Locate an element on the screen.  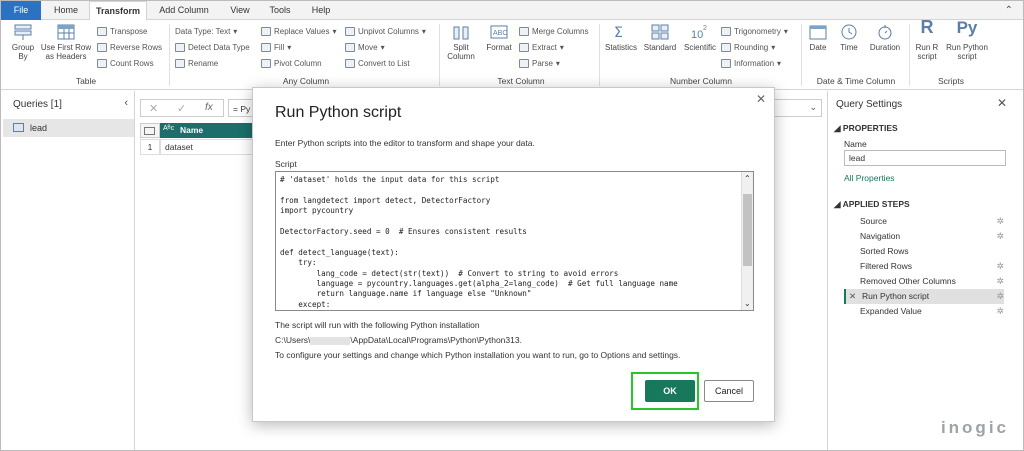
standard-button: Standard is located at coordinates (660, 37).